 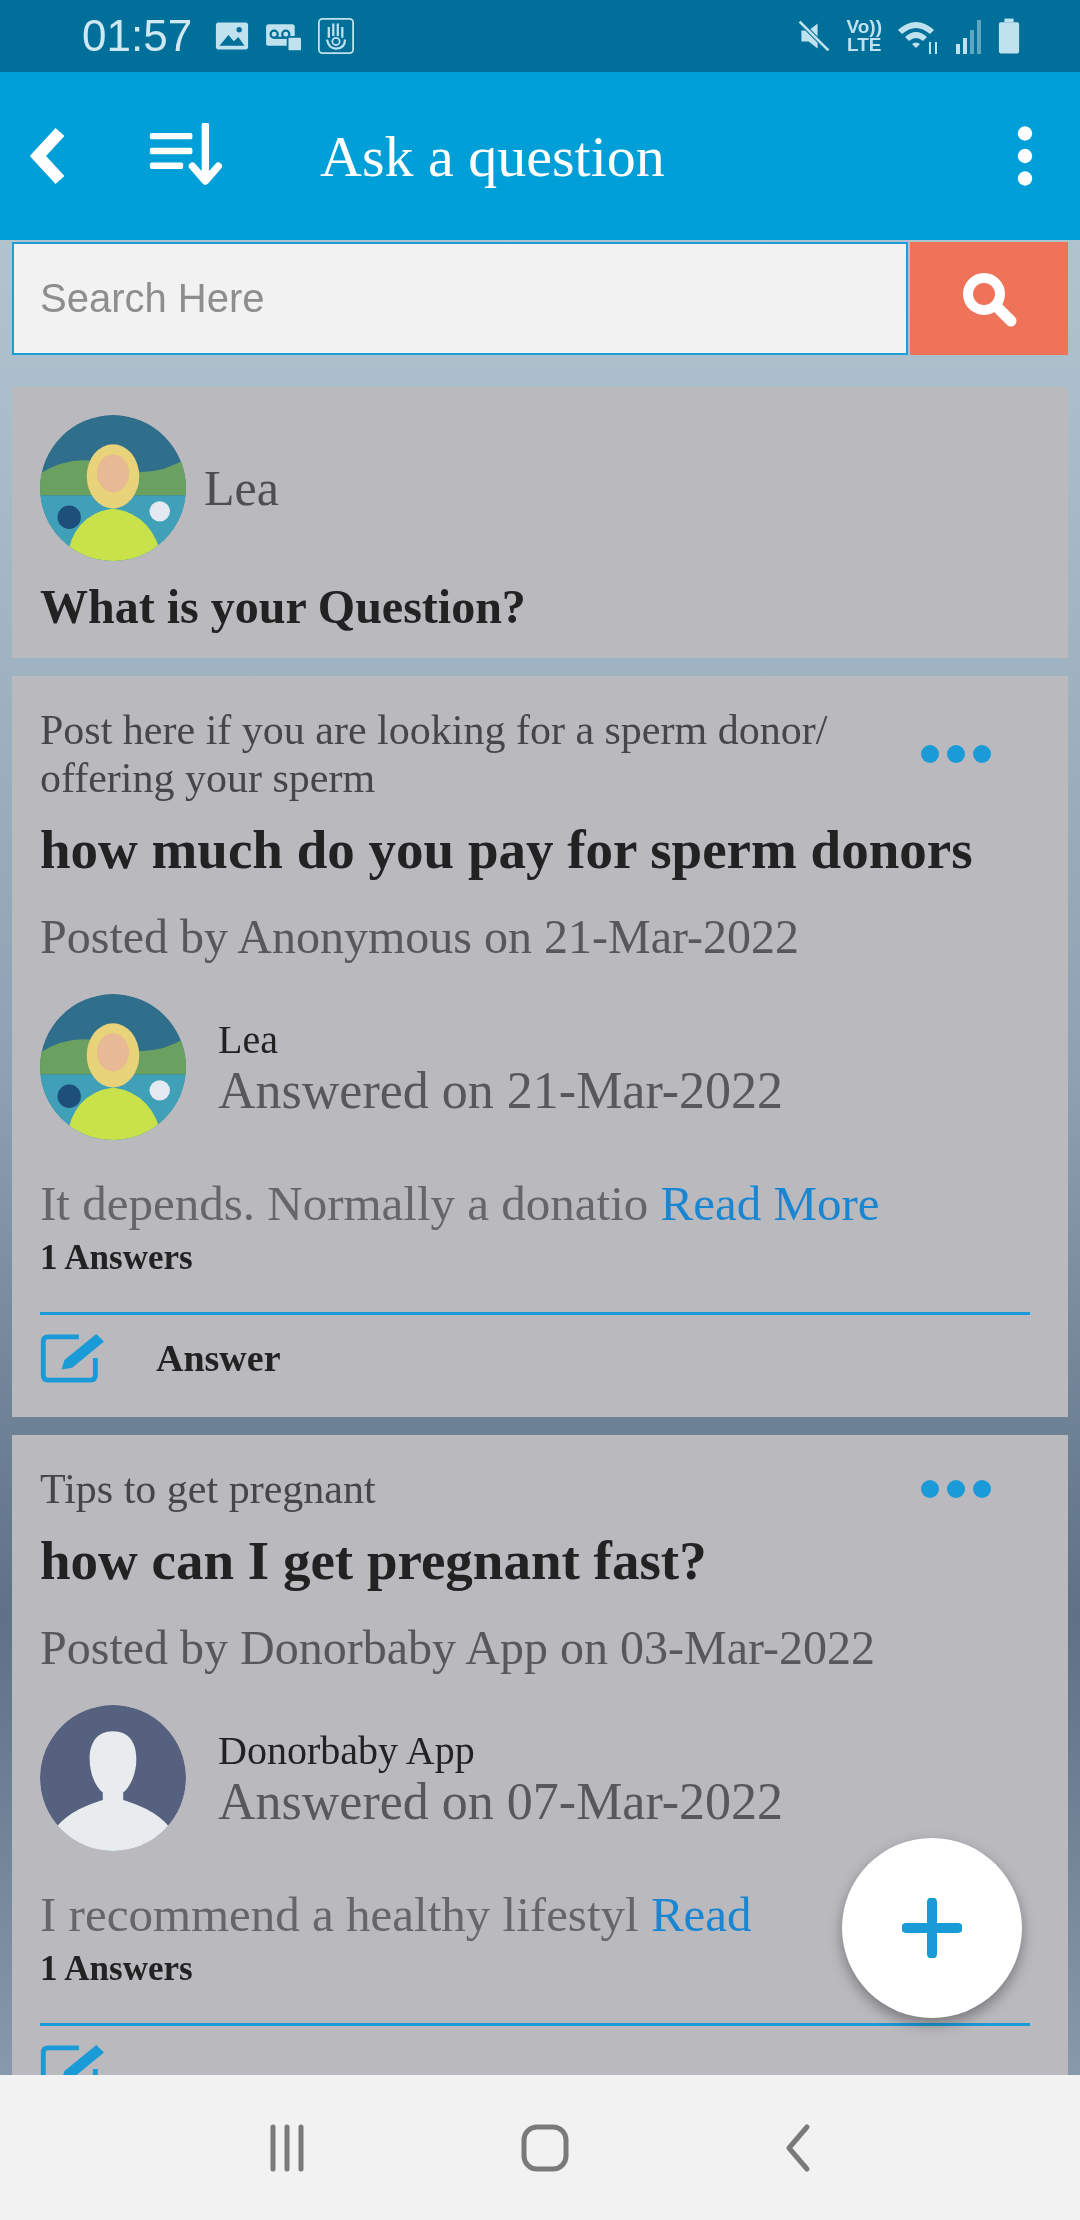 I want to click on answerer-name: Donorbaby App, so click(x=347, y=1750).